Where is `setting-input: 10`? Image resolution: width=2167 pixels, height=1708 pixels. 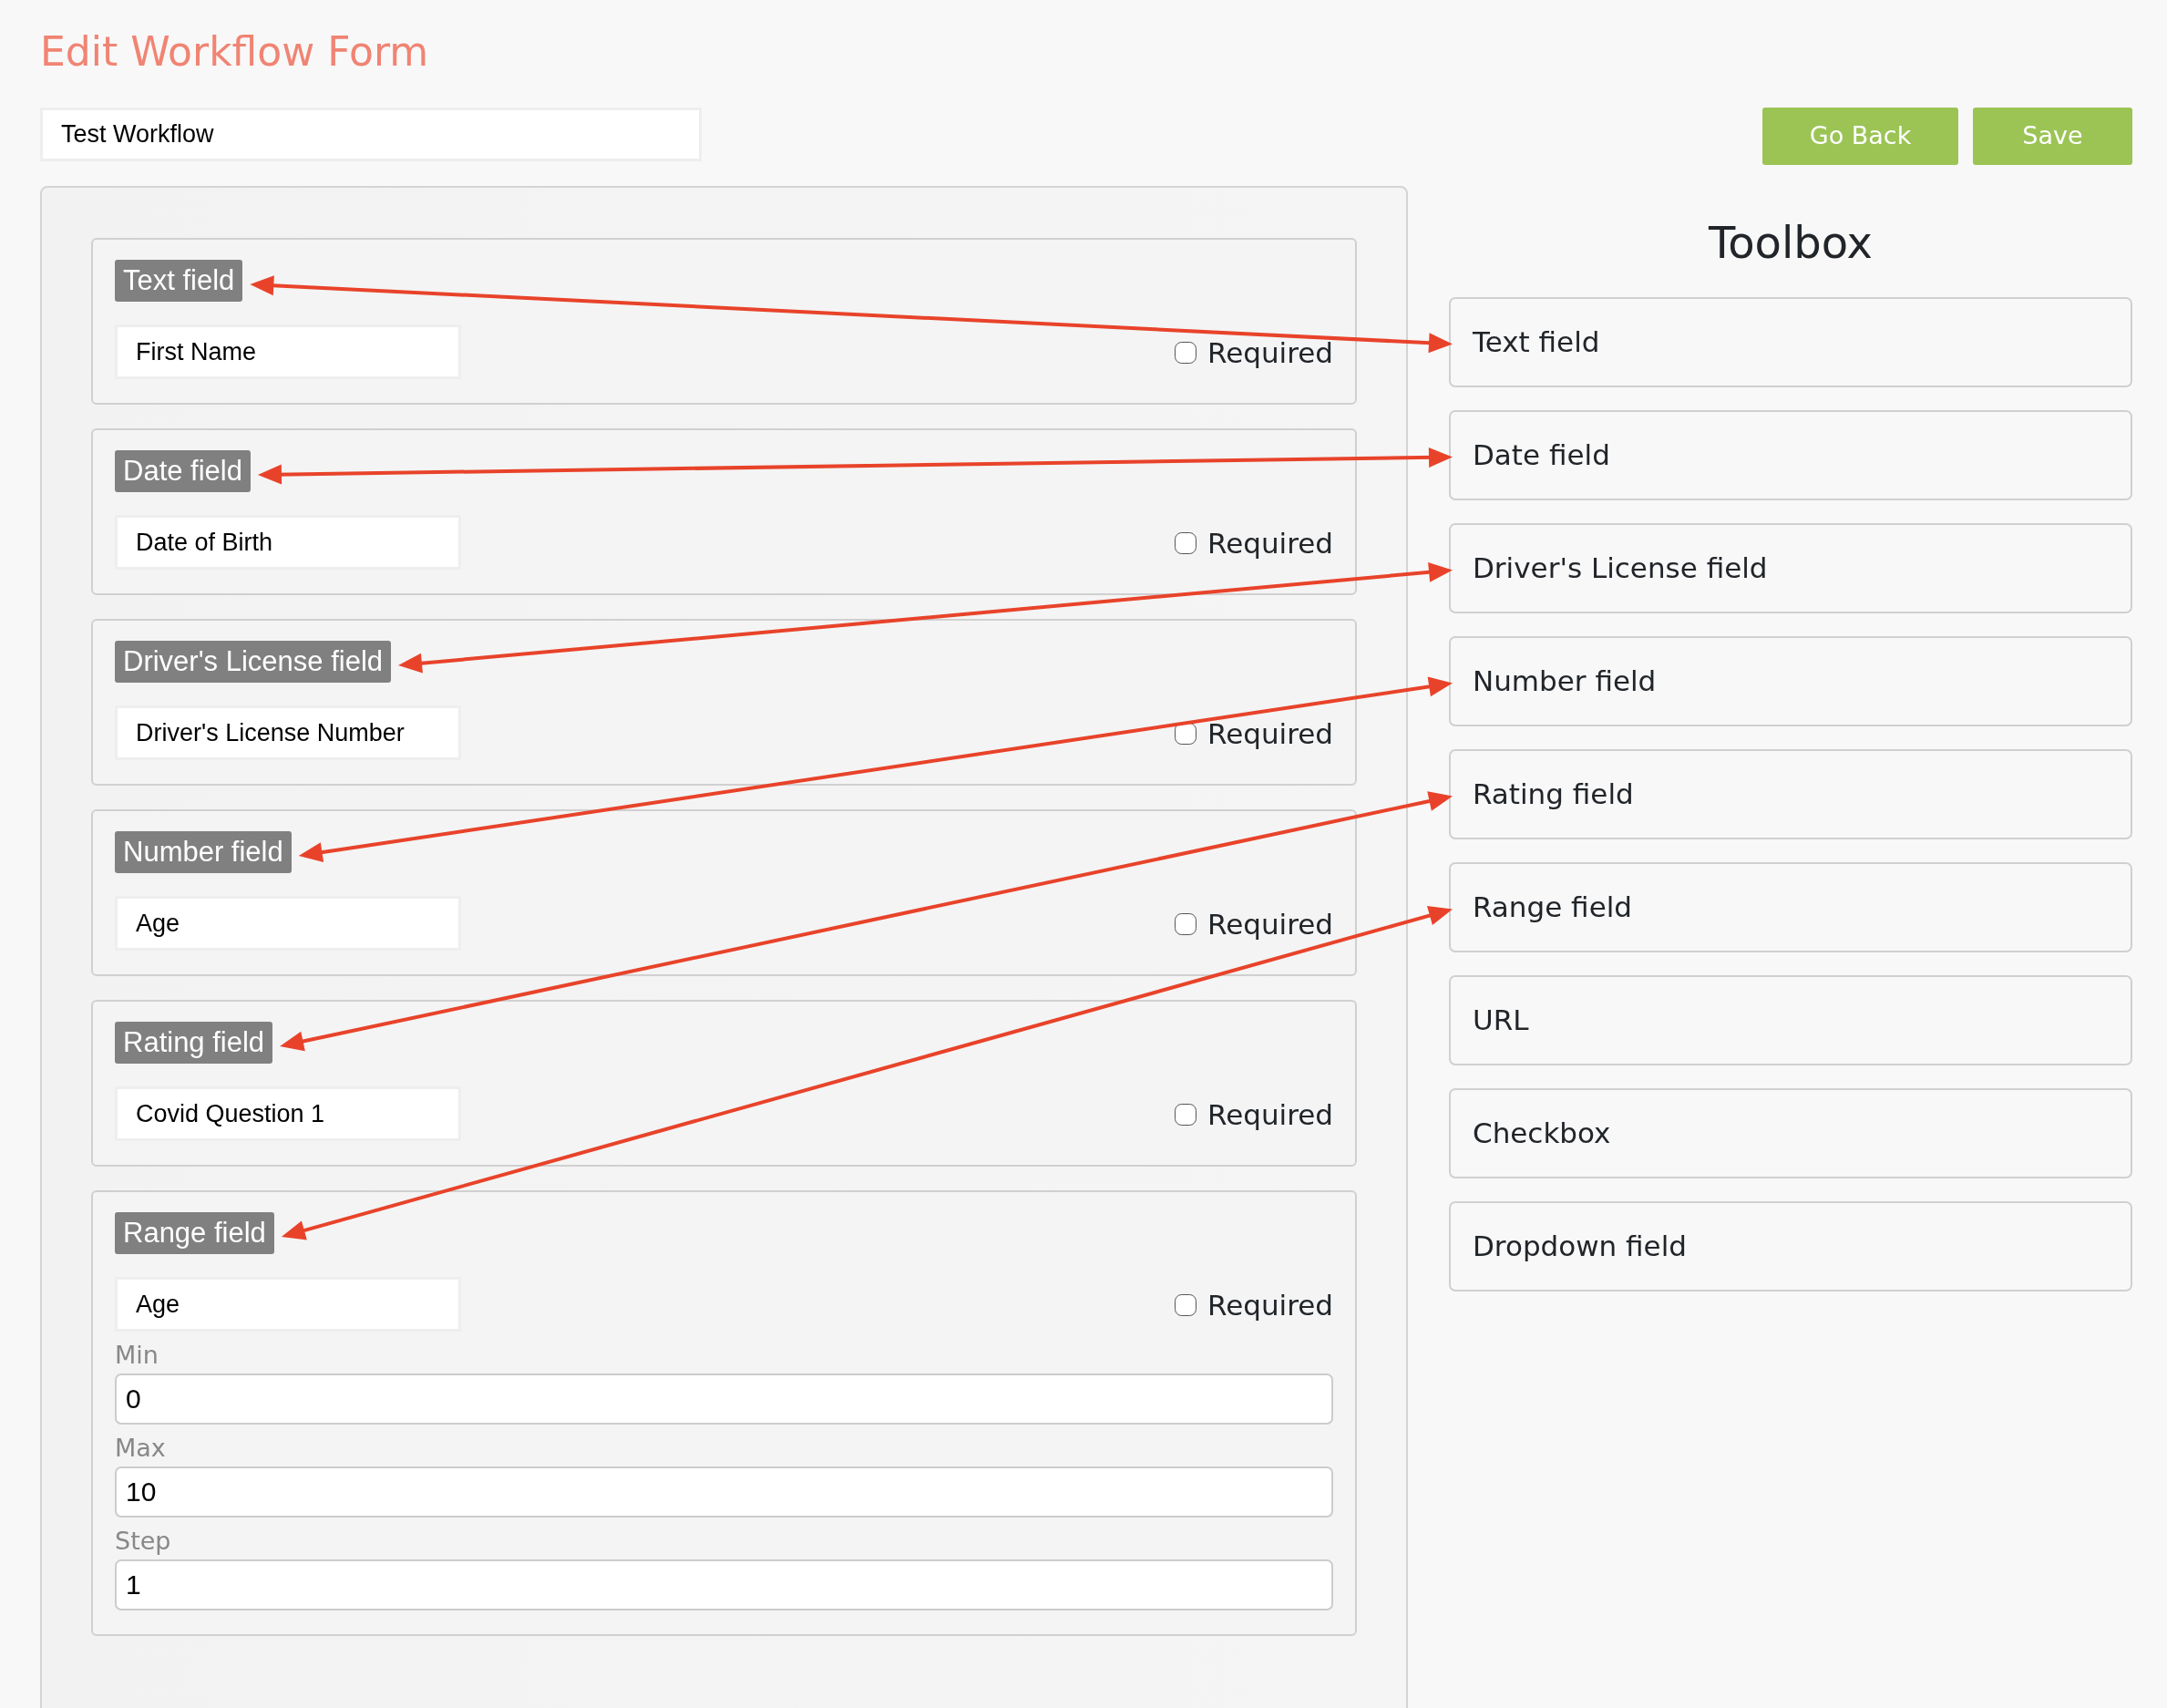 setting-input: 10 is located at coordinates (724, 1492).